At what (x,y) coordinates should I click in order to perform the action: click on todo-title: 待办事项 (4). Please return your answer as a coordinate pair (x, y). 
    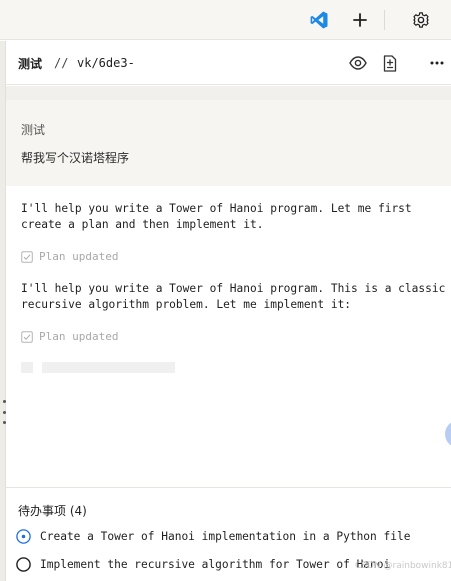
    Looking at the image, I should click on (52, 511).